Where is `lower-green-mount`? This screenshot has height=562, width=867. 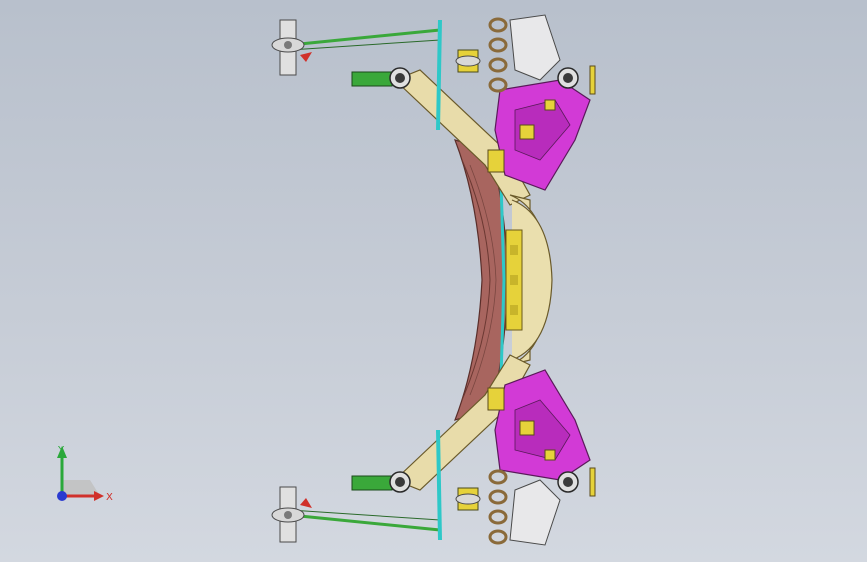 lower-green-mount is located at coordinates (372, 483).